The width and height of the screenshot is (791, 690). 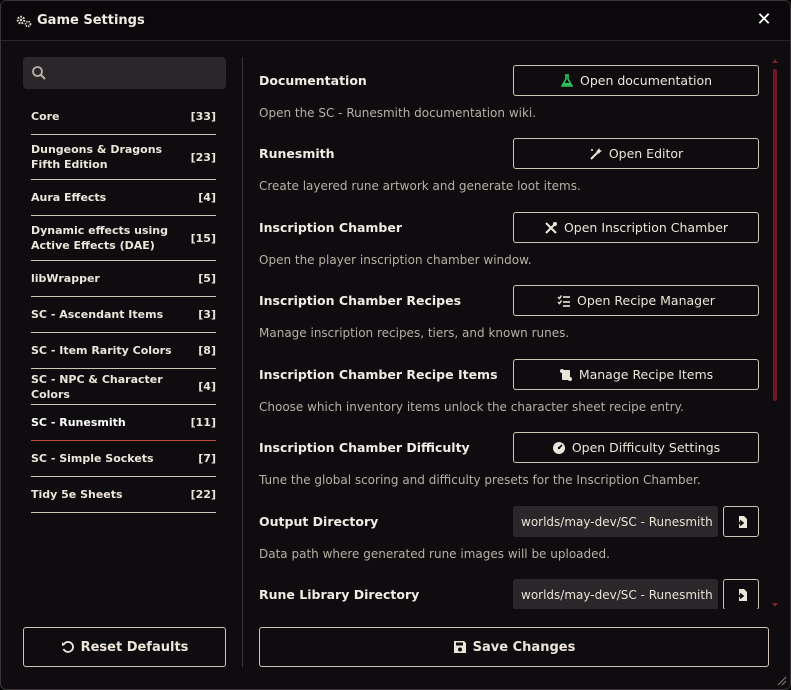 I want to click on category-count: [22], so click(x=203, y=494).